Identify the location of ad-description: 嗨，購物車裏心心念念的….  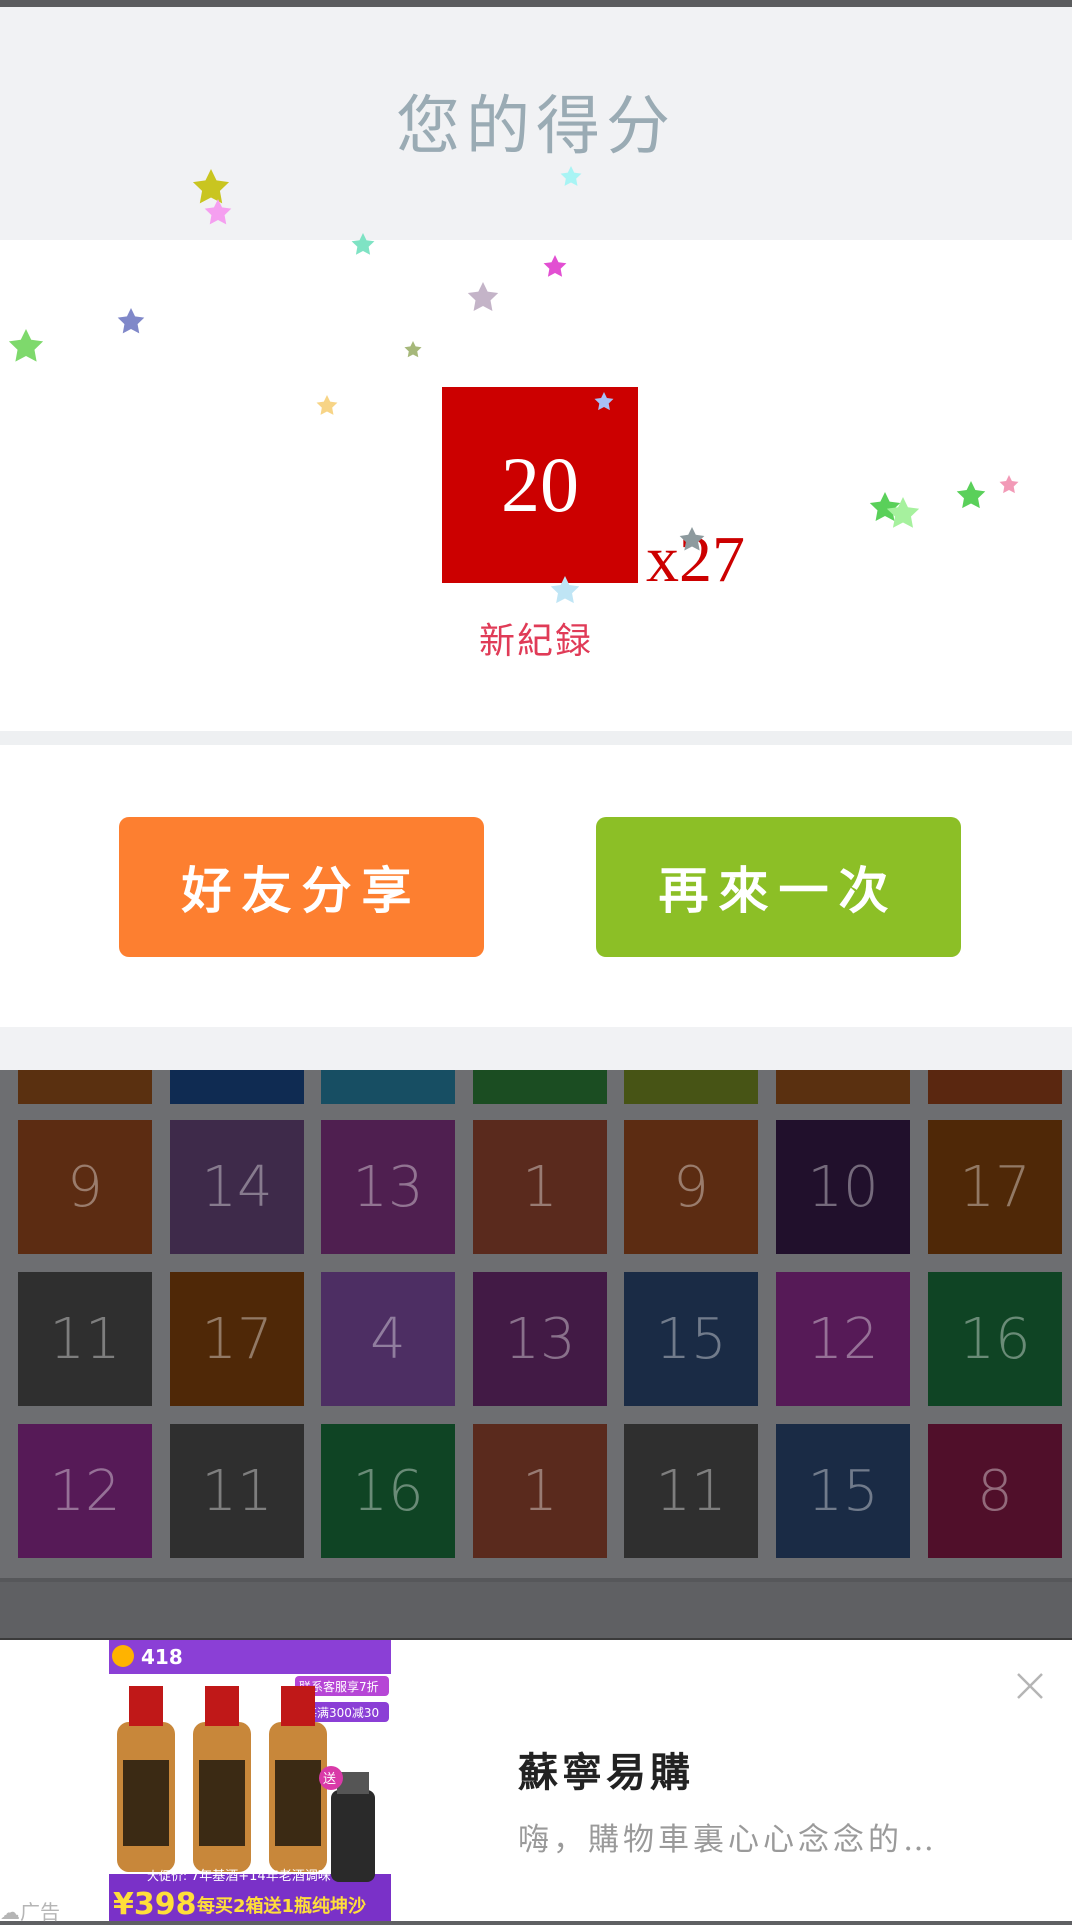
(728, 1836).